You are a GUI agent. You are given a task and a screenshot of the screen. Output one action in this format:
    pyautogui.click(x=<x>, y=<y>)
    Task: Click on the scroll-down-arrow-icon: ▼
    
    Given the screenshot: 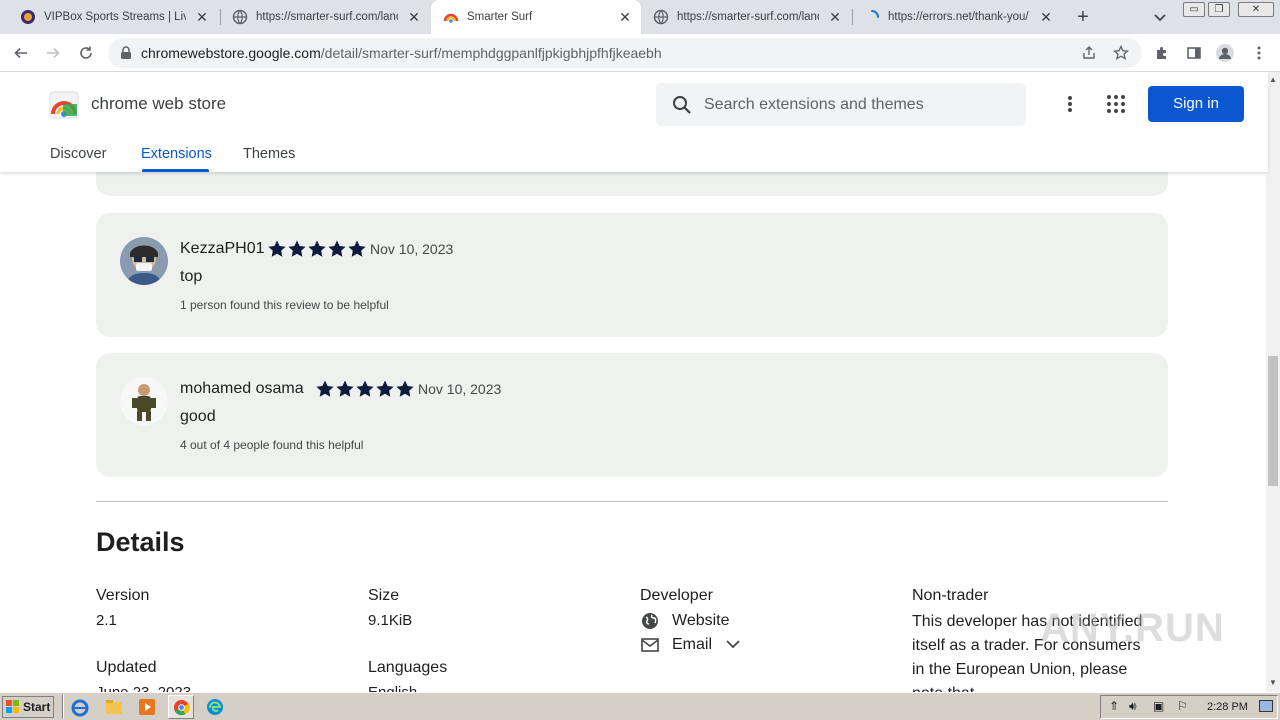 What is the action you would take?
    pyautogui.click(x=1273, y=682)
    